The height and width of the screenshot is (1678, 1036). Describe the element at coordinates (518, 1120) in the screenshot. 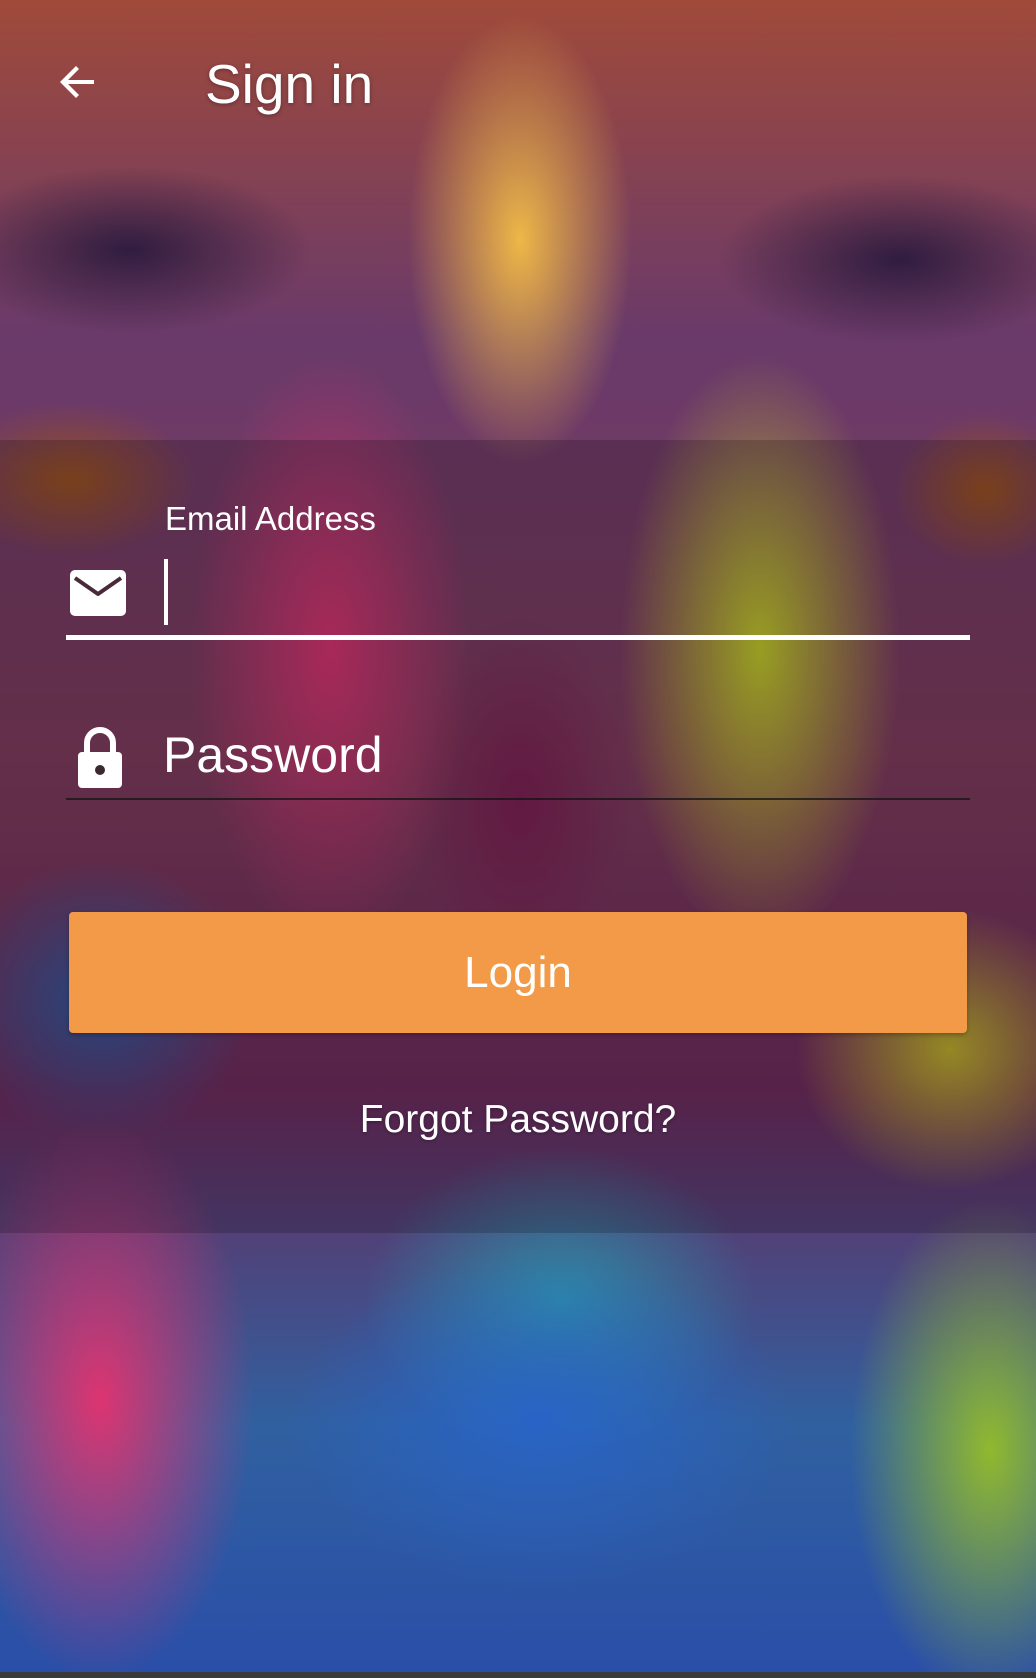

I see `forgot-password-link: Forgot Password?` at that location.